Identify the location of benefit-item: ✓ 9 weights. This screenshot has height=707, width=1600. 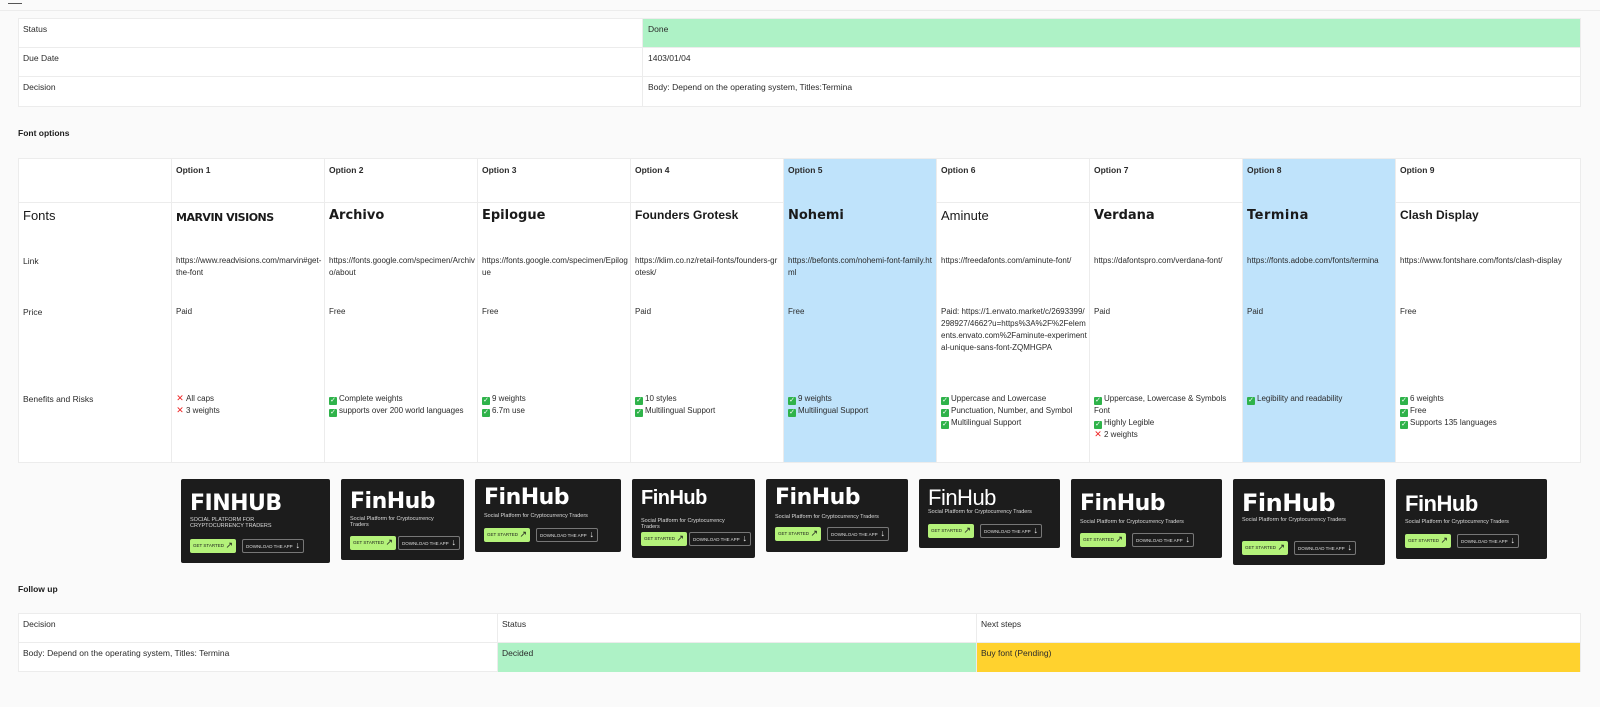
(861, 399).